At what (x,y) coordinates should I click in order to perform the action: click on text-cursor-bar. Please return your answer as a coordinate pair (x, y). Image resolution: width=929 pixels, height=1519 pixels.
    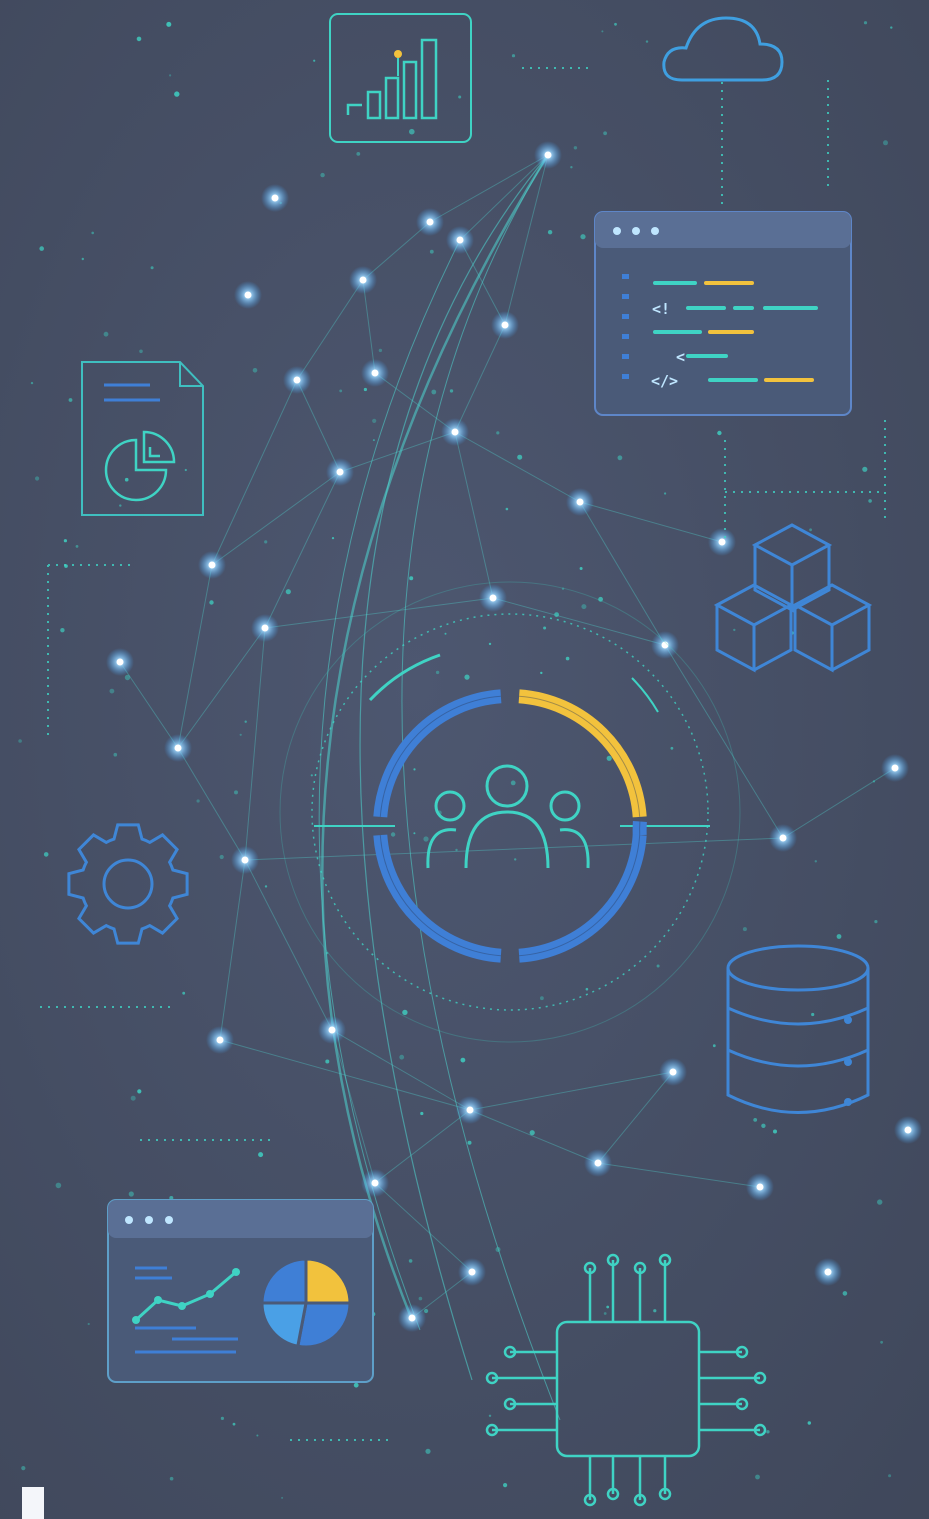
    Looking at the image, I should click on (33, 1503).